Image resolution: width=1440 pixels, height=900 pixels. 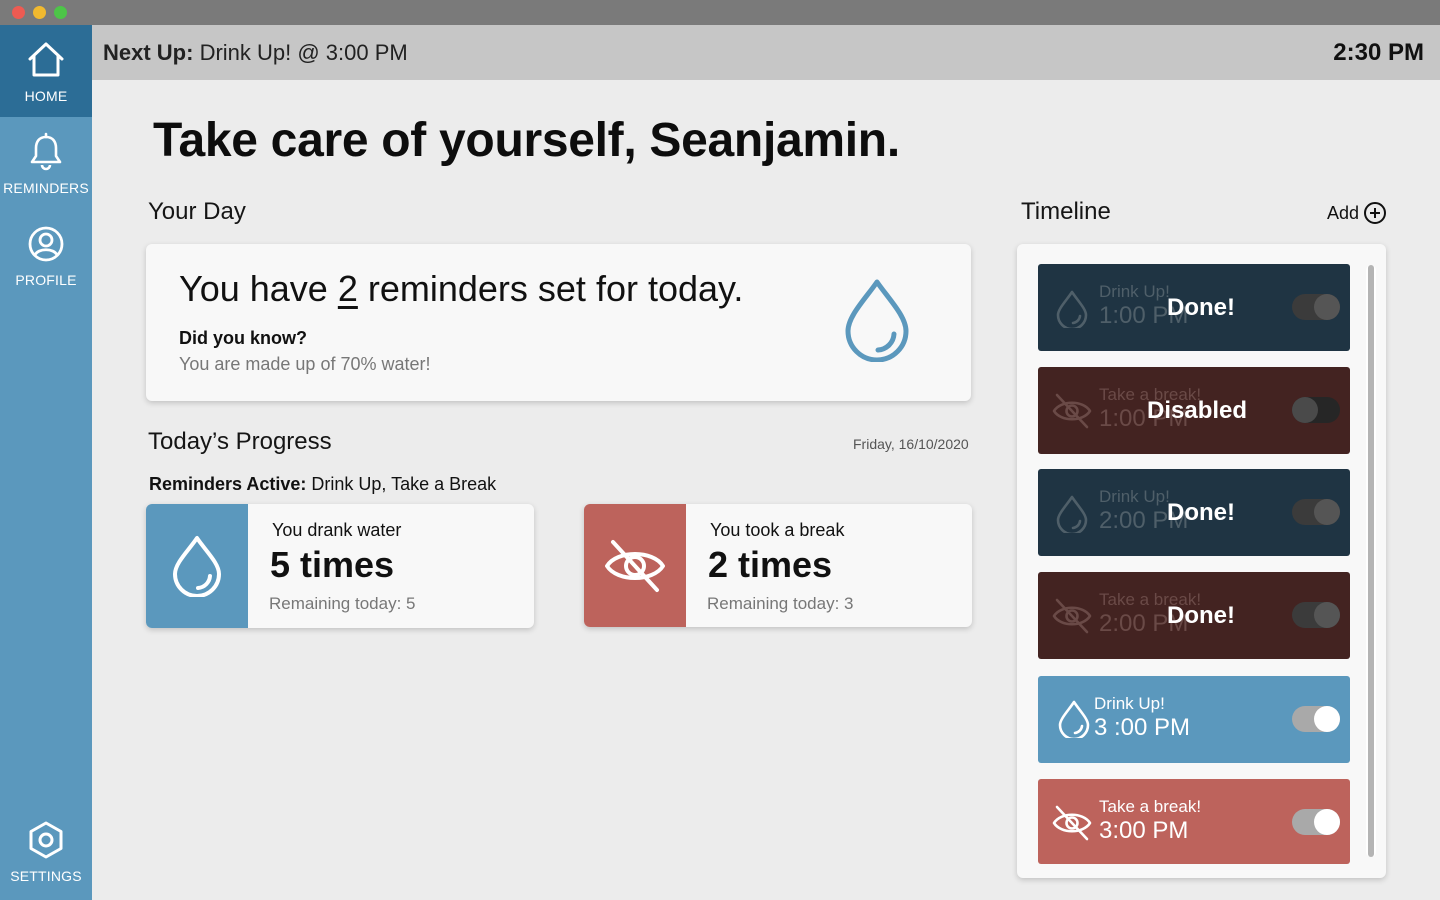 What do you see at coordinates (46, 96) in the screenshot?
I see `nav-home-label: HOME` at bounding box center [46, 96].